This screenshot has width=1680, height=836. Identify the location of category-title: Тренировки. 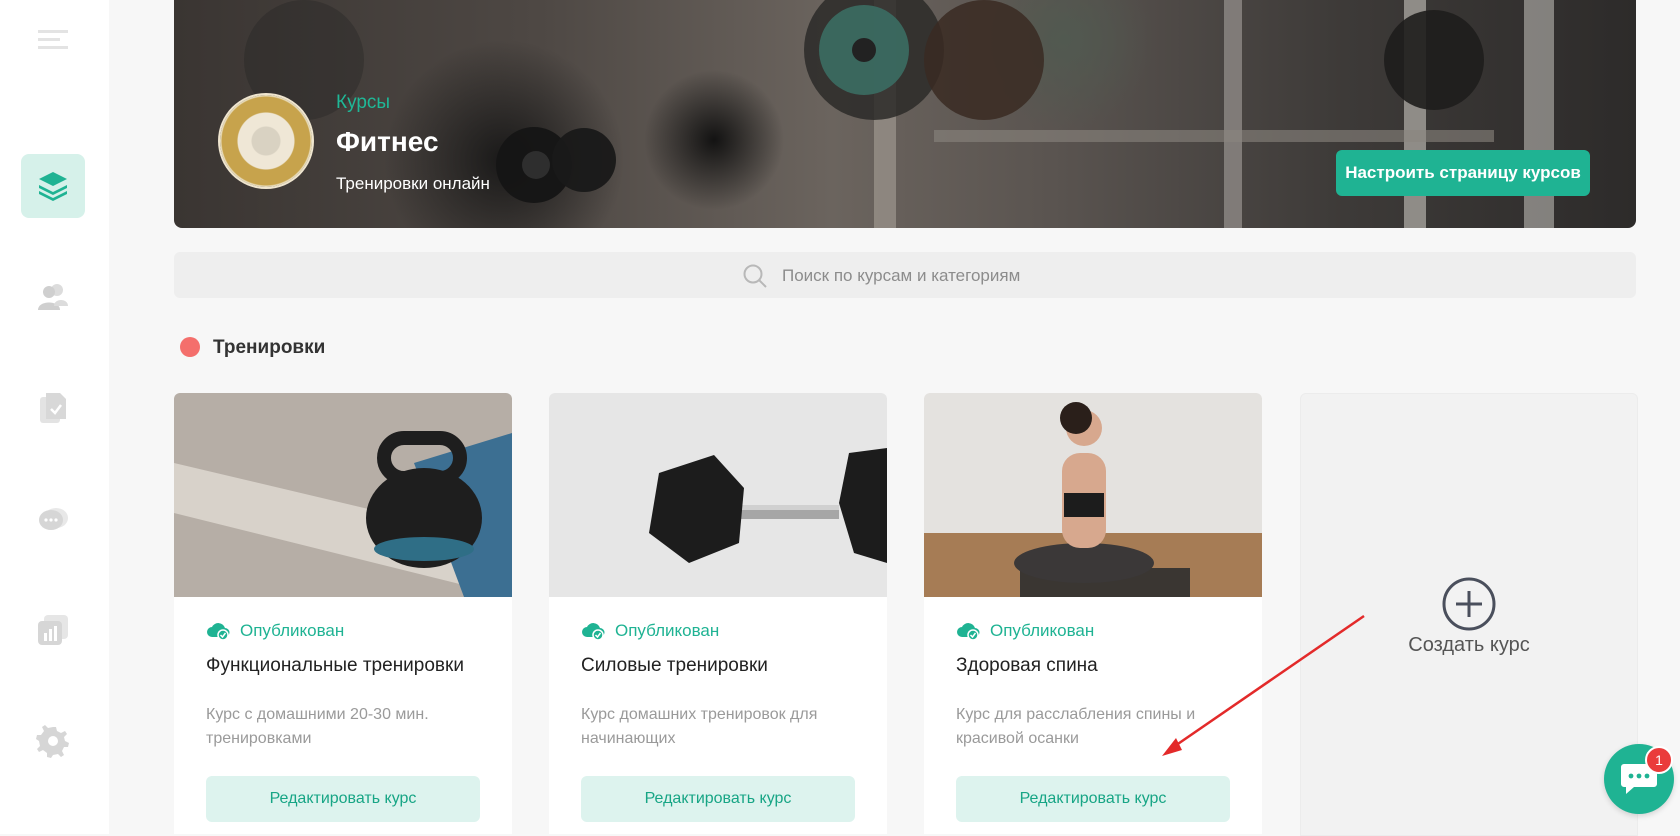
(269, 347).